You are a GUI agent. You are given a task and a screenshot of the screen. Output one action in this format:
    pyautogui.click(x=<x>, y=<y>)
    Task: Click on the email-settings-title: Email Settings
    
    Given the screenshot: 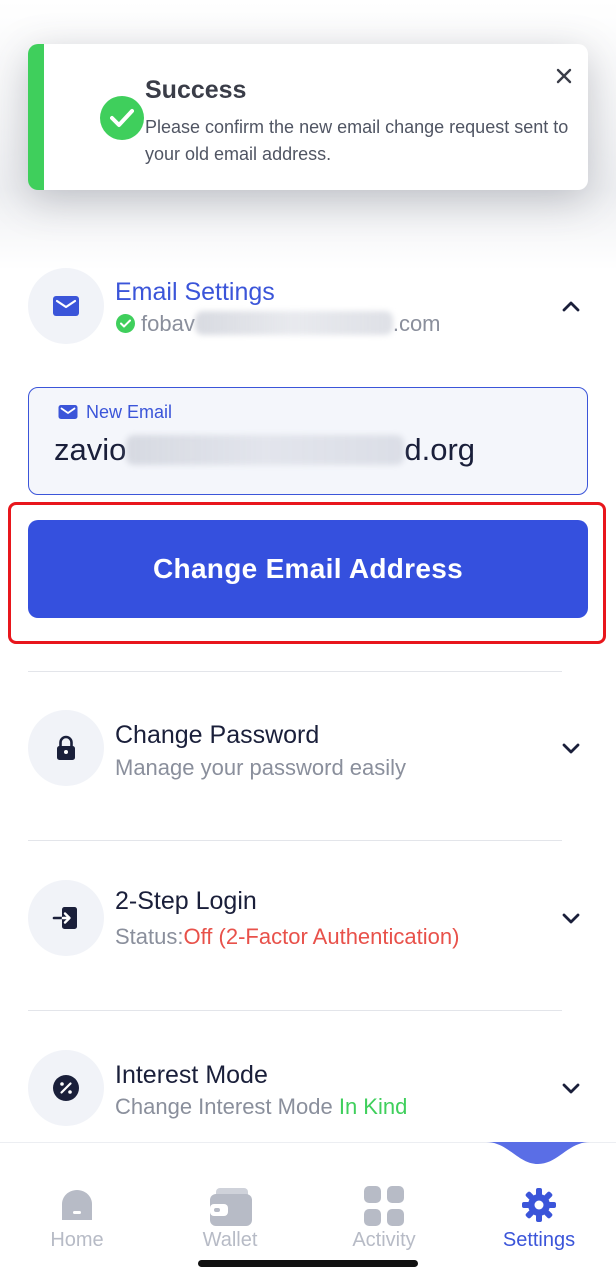 What is the action you would take?
    pyautogui.click(x=195, y=292)
    